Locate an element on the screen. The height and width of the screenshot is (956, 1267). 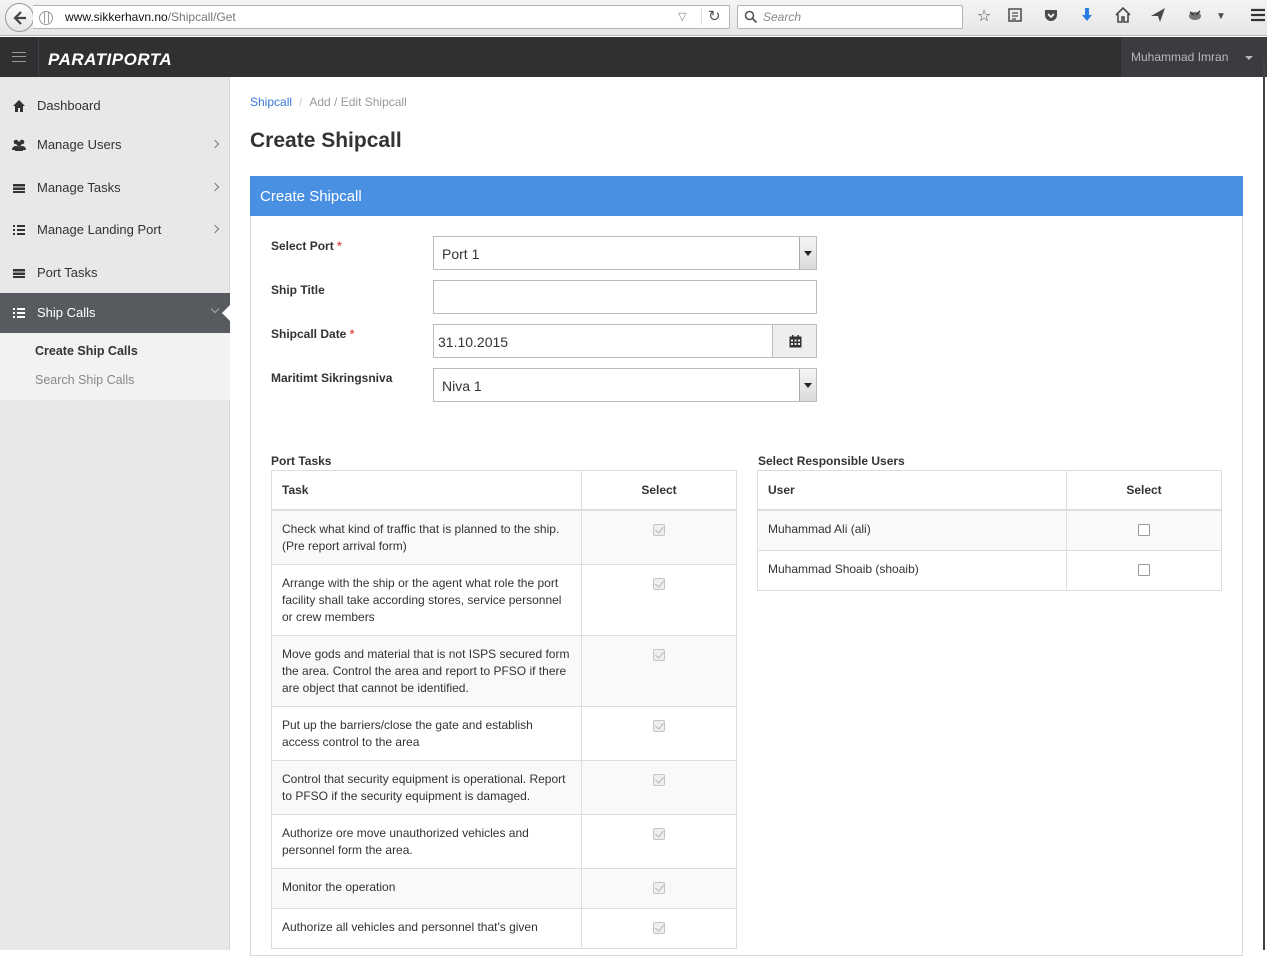
sidebar-item-label: Manage Users is located at coordinates (79, 144).